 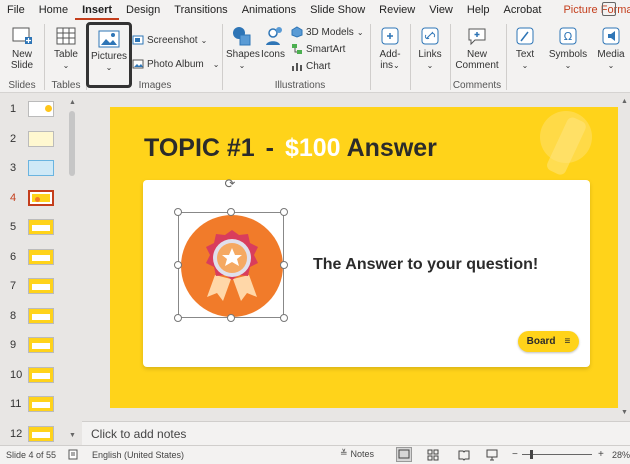 I want to click on tab-acrobat: Acrobat, so click(x=523, y=10).